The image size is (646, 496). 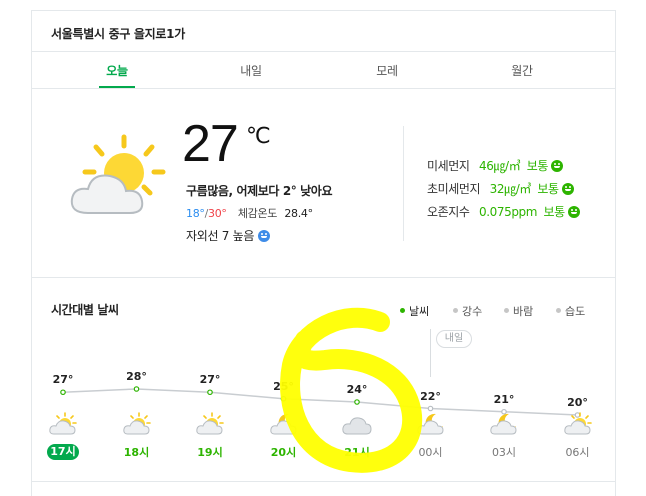 What do you see at coordinates (298, 213) in the screenshot?
I see `feels-like-value: 28.4°` at bounding box center [298, 213].